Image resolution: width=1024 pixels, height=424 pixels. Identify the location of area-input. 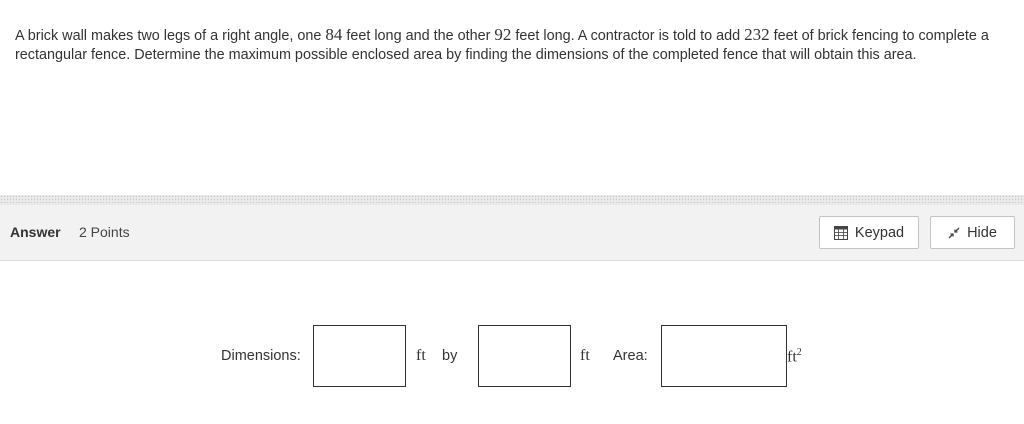
(724, 356).